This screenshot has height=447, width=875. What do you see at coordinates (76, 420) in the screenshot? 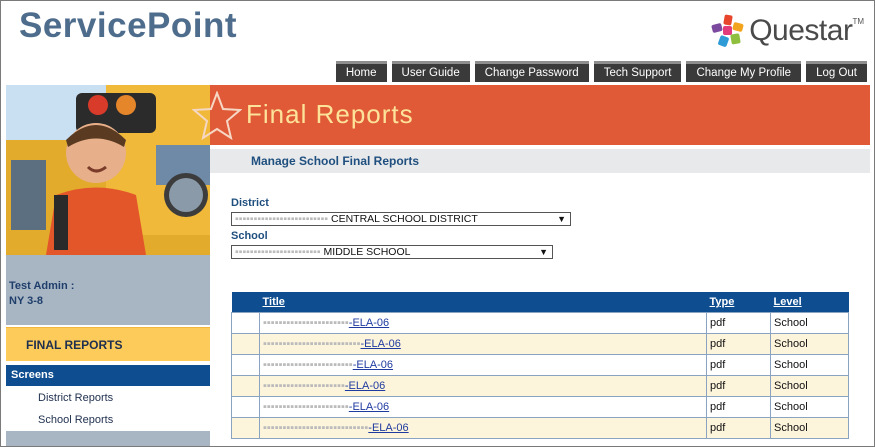
I see `sidebar-item-label: School Reports` at bounding box center [76, 420].